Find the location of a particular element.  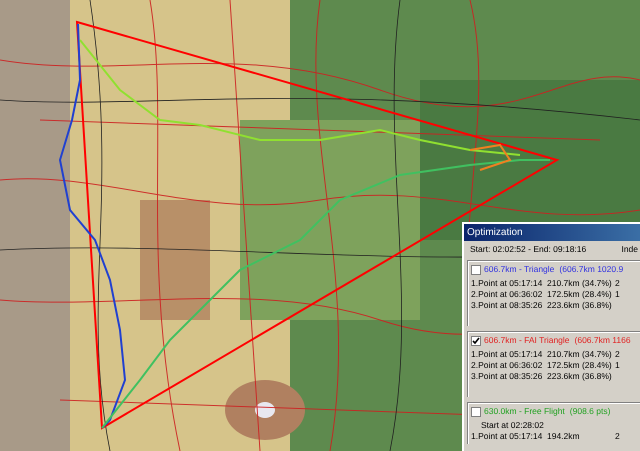

result-score: (606.7km 1020.9 is located at coordinates (591, 269).